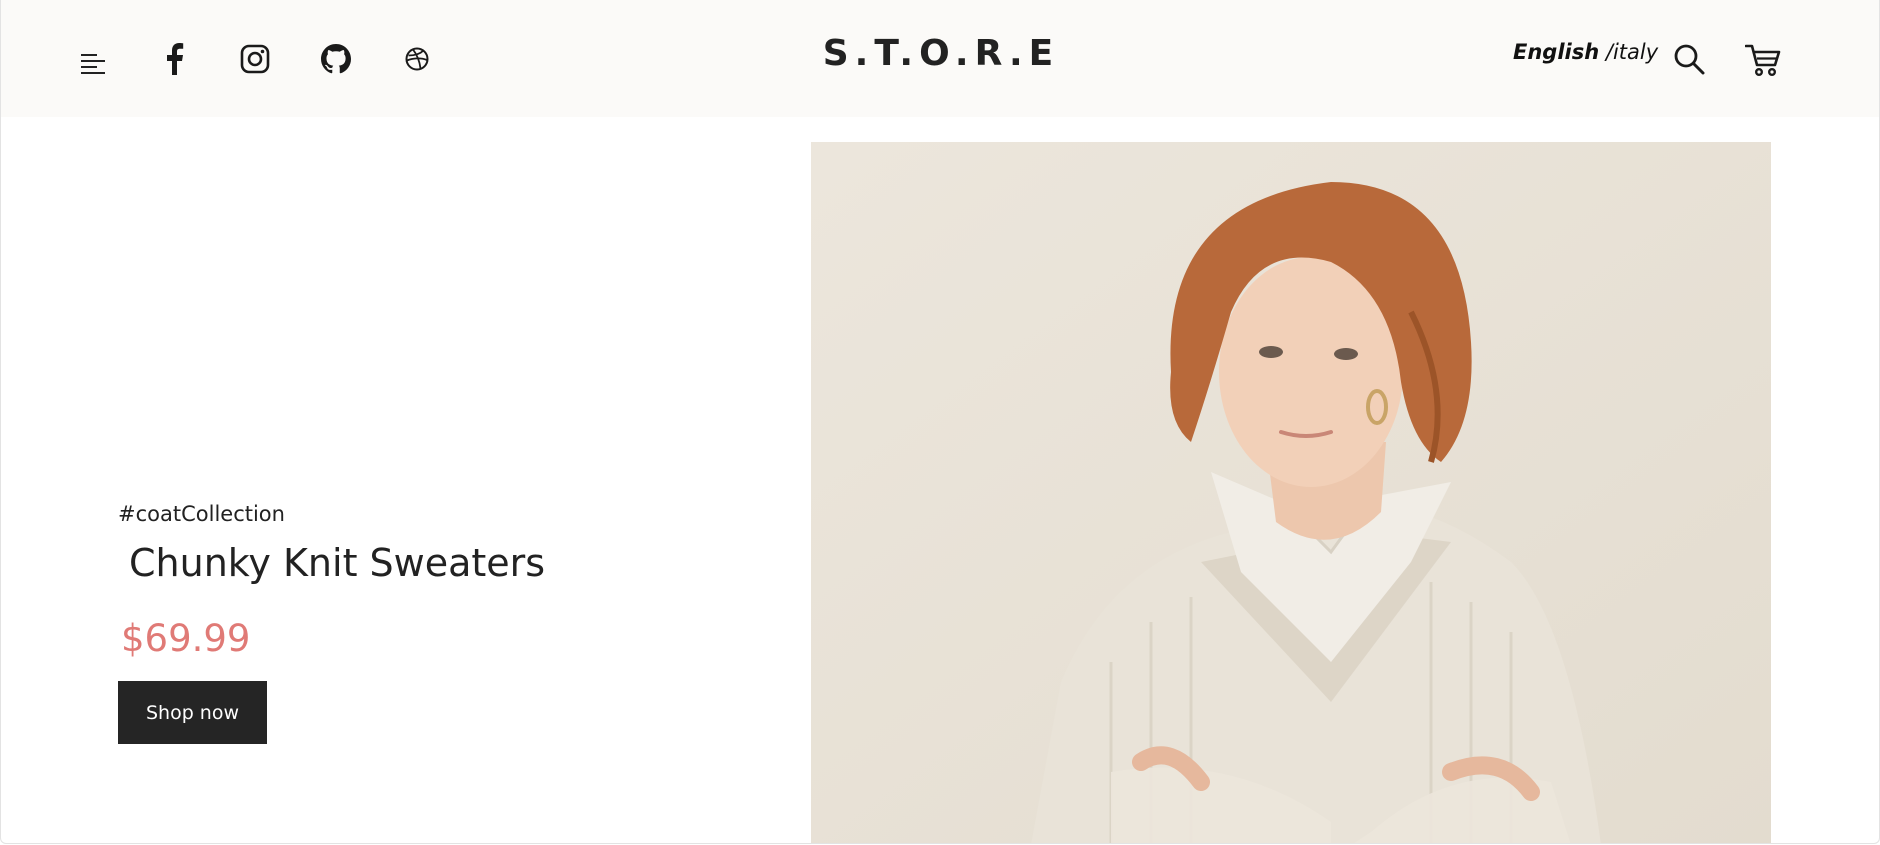 Image resolution: width=1880 pixels, height=845 pixels. Describe the element at coordinates (1635, 52) in the screenshot. I see `language-italy: italy` at that location.